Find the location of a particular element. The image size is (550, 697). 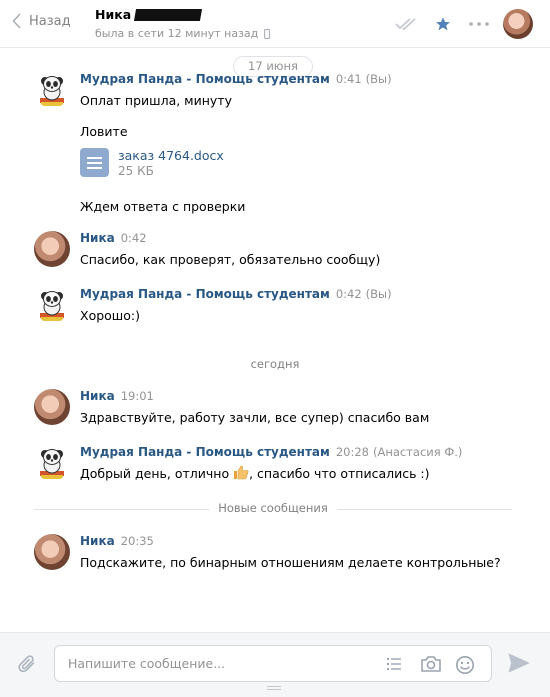

templates-button is located at coordinates (394, 665).